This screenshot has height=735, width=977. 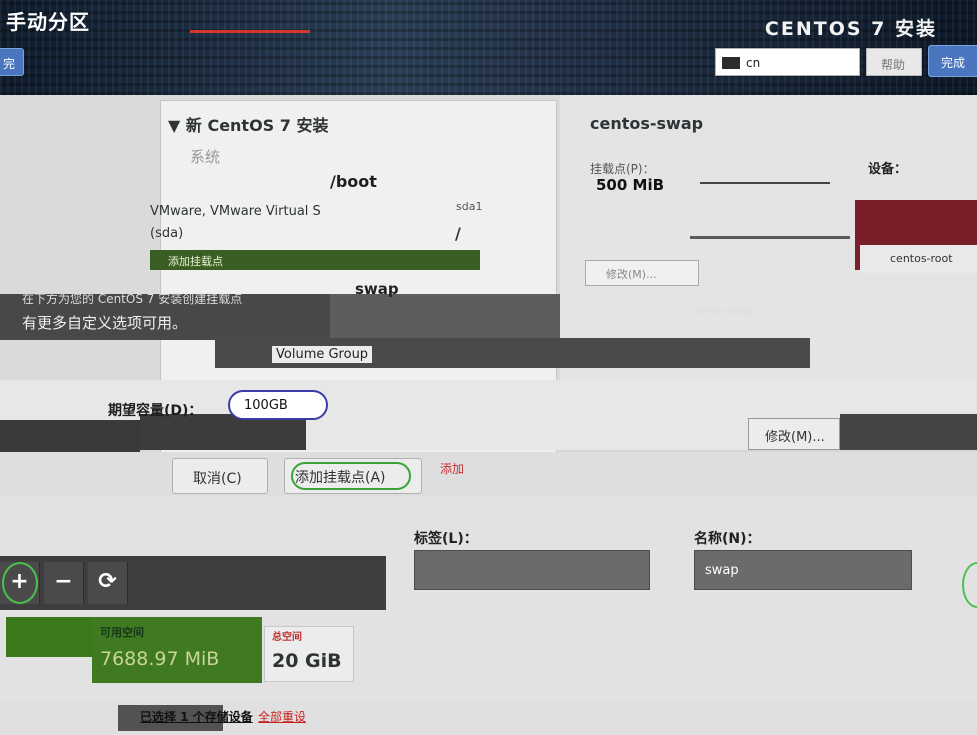 I want to click on root-mount-label: /, so click(x=458, y=233).